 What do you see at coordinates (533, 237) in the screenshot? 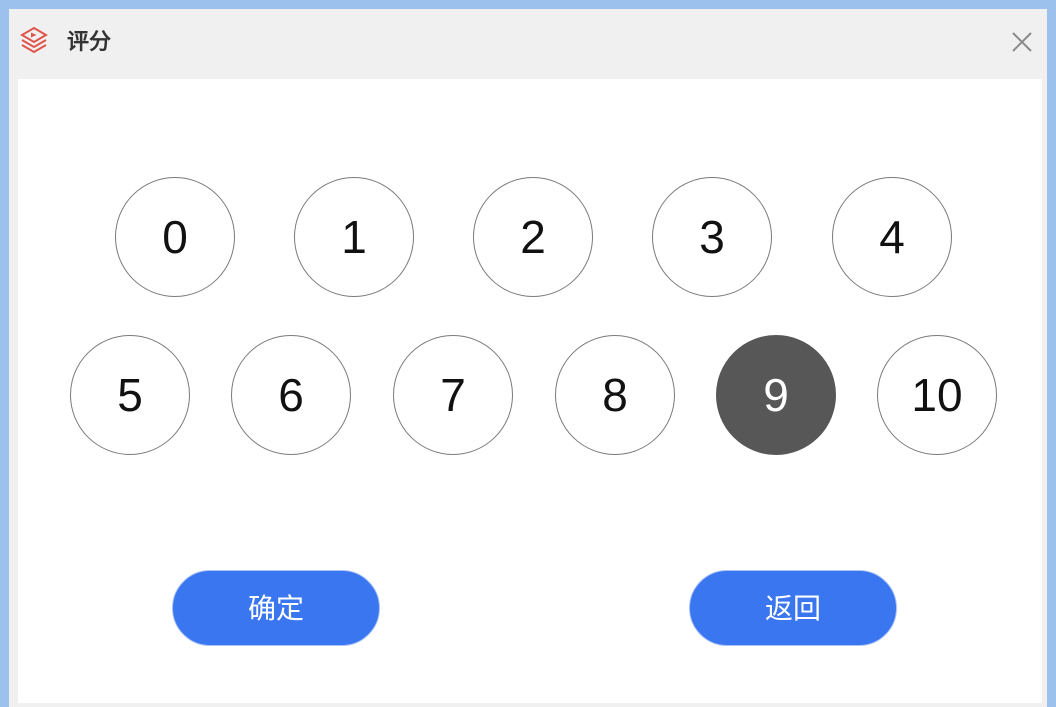
I see `score-option-2: 2` at bounding box center [533, 237].